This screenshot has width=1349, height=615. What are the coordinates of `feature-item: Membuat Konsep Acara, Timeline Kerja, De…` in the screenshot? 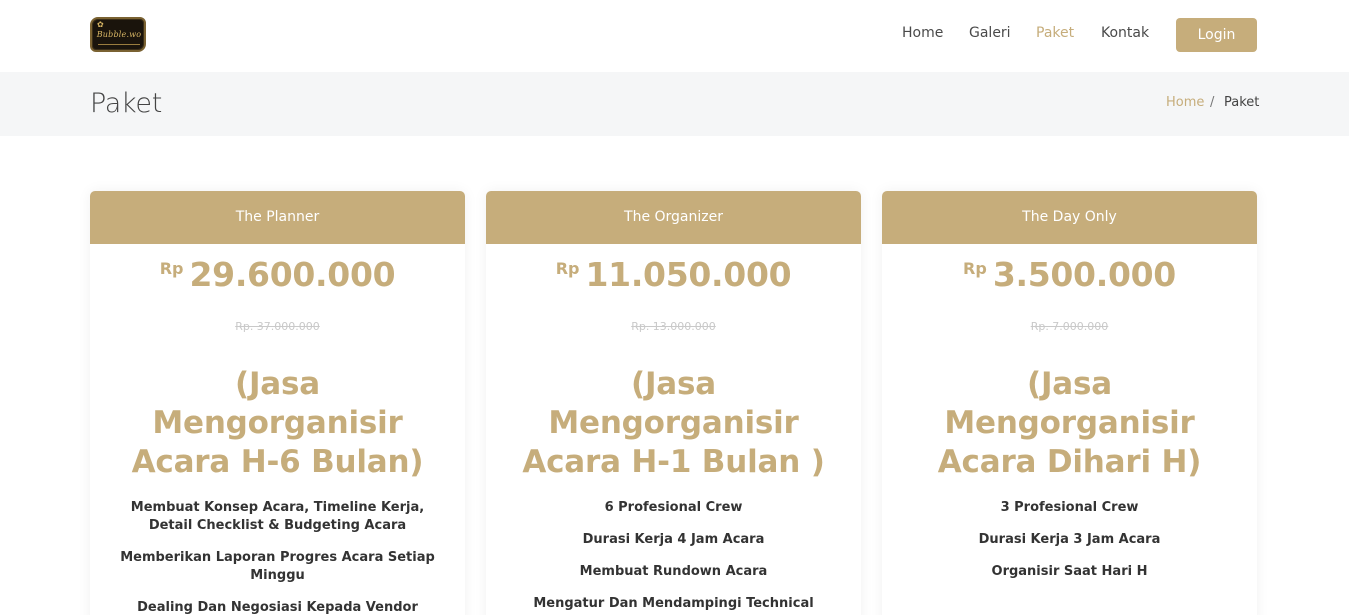 It's located at (277, 516).